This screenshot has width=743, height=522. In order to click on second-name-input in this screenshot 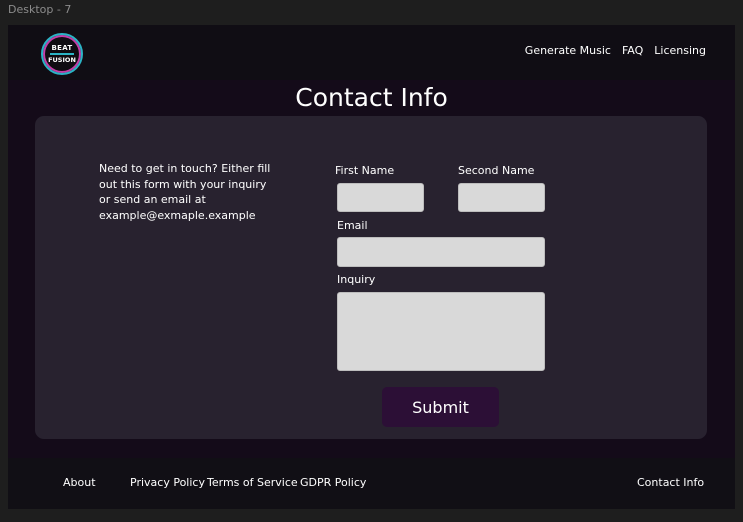, I will do `click(501, 197)`.